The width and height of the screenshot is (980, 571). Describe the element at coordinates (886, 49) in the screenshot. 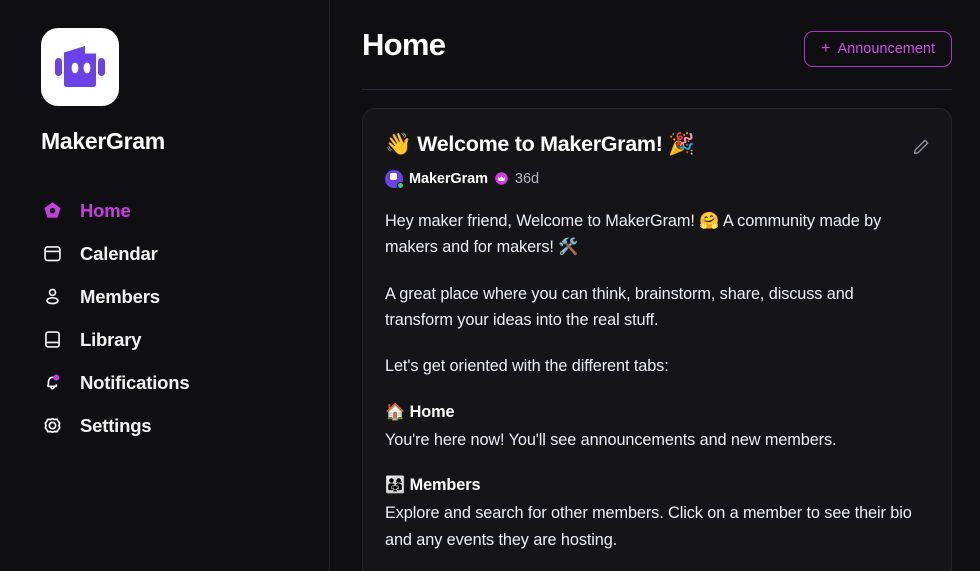

I see `announcement-button-label: Announcement` at that location.